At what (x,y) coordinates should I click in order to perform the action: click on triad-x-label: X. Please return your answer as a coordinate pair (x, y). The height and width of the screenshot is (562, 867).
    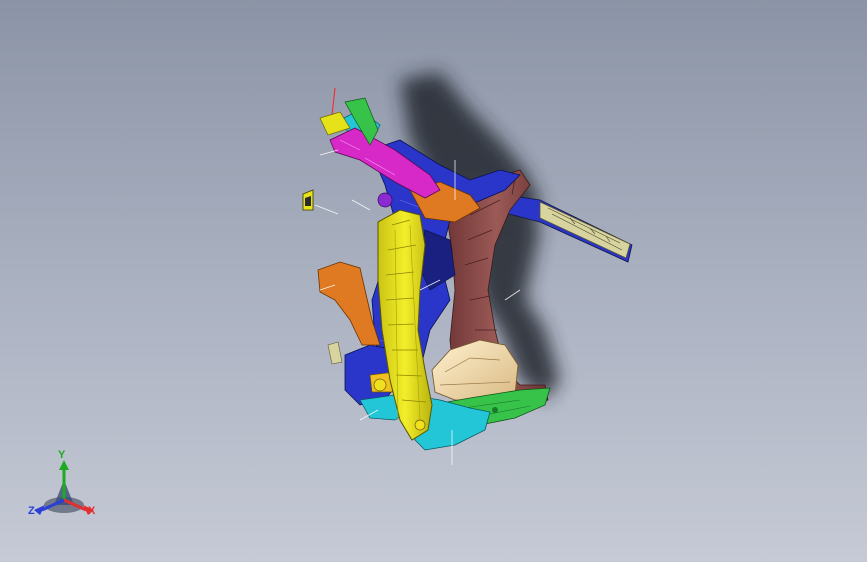
    Looking at the image, I should click on (92, 511).